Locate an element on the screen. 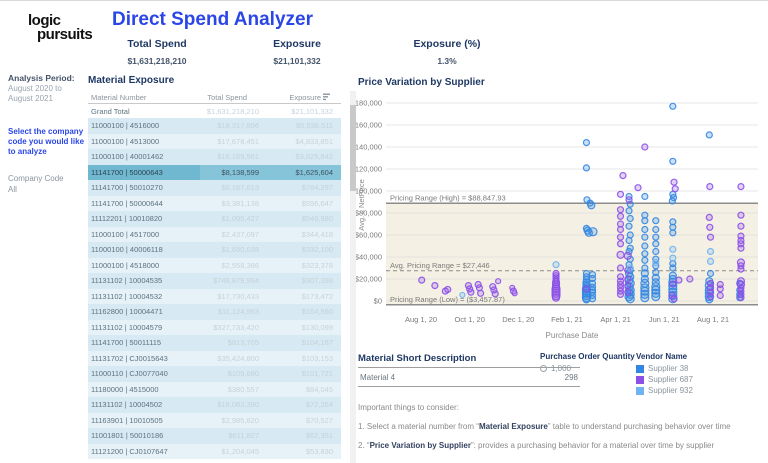  svg-text: Aug 1, 21 is located at coordinates (713, 319).